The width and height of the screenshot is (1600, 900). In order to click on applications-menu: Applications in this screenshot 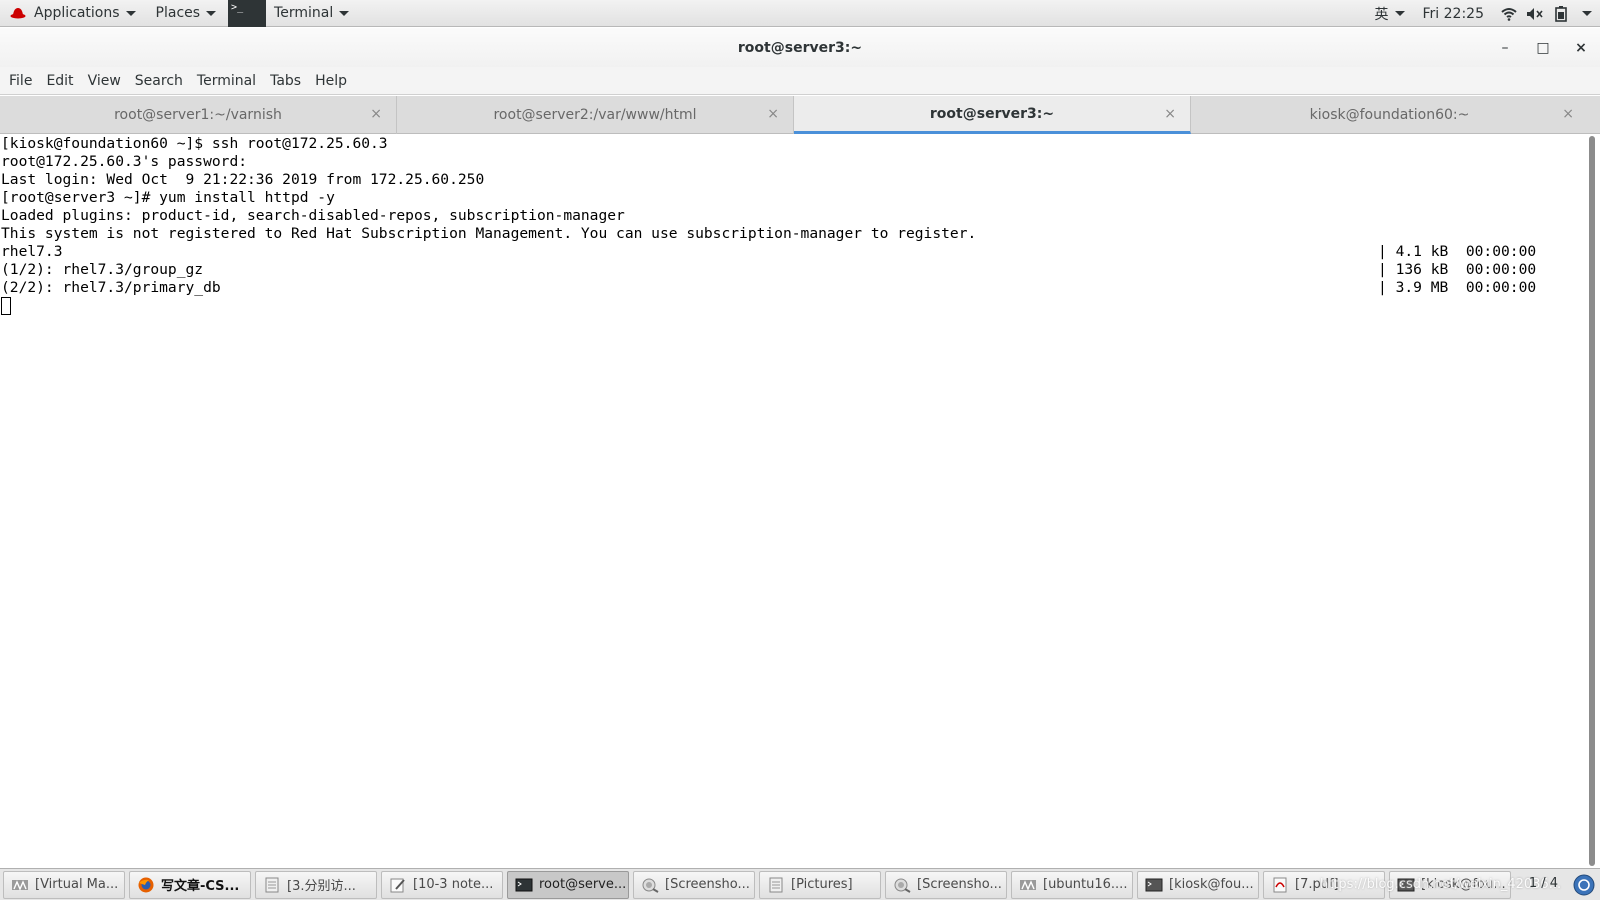, I will do `click(73, 13)`.